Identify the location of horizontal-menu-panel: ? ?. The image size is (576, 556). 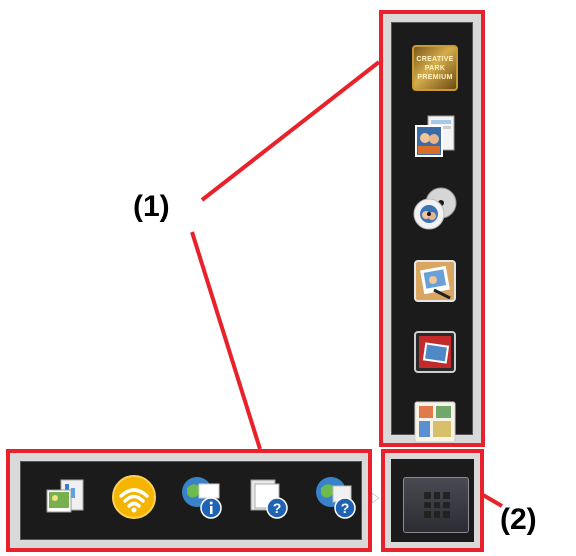
(191, 500).